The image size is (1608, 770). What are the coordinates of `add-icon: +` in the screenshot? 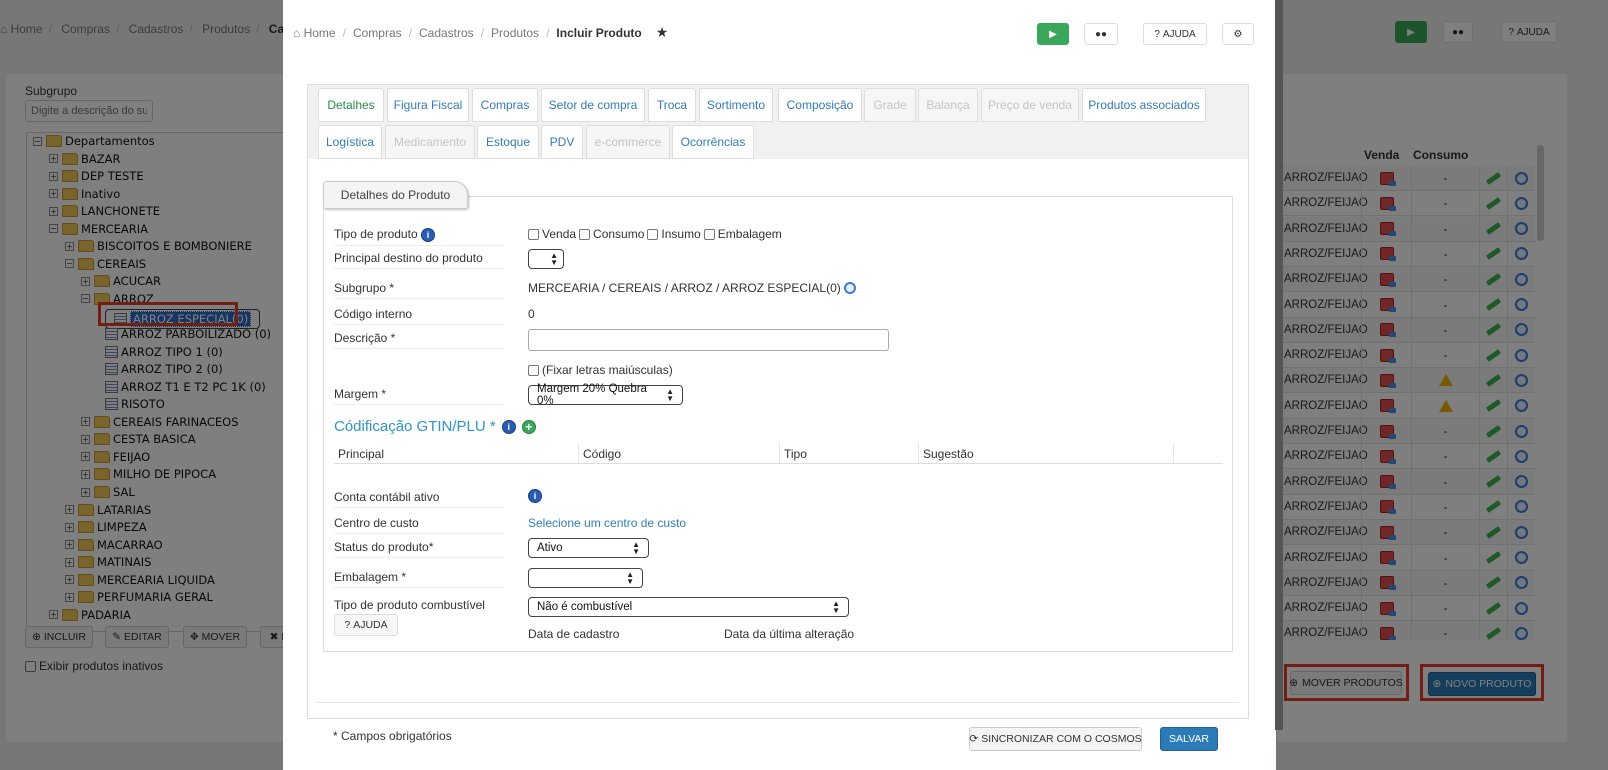 It's located at (528, 426).